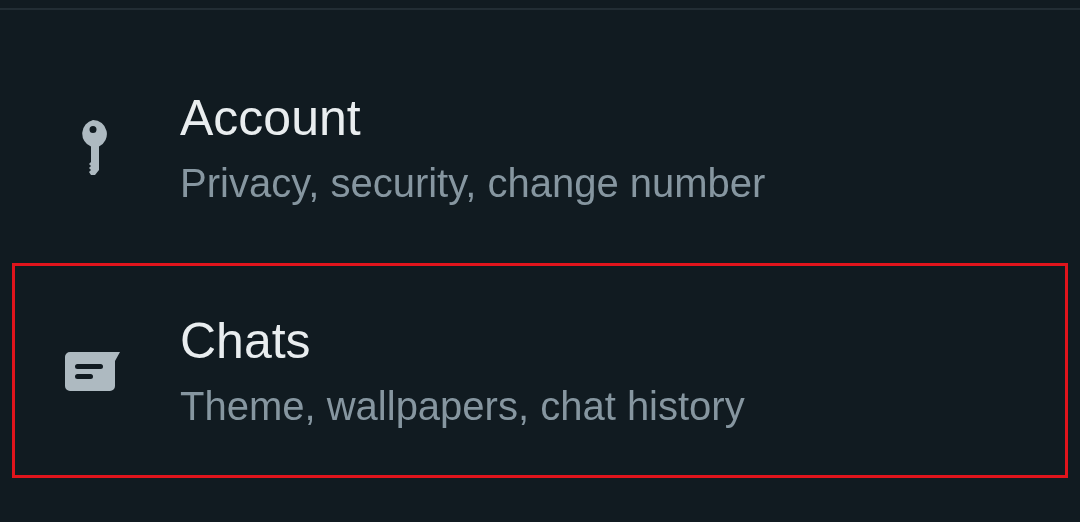  Describe the element at coordinates (92, 370) in the screenshot. I see `chat-icon` at that location.